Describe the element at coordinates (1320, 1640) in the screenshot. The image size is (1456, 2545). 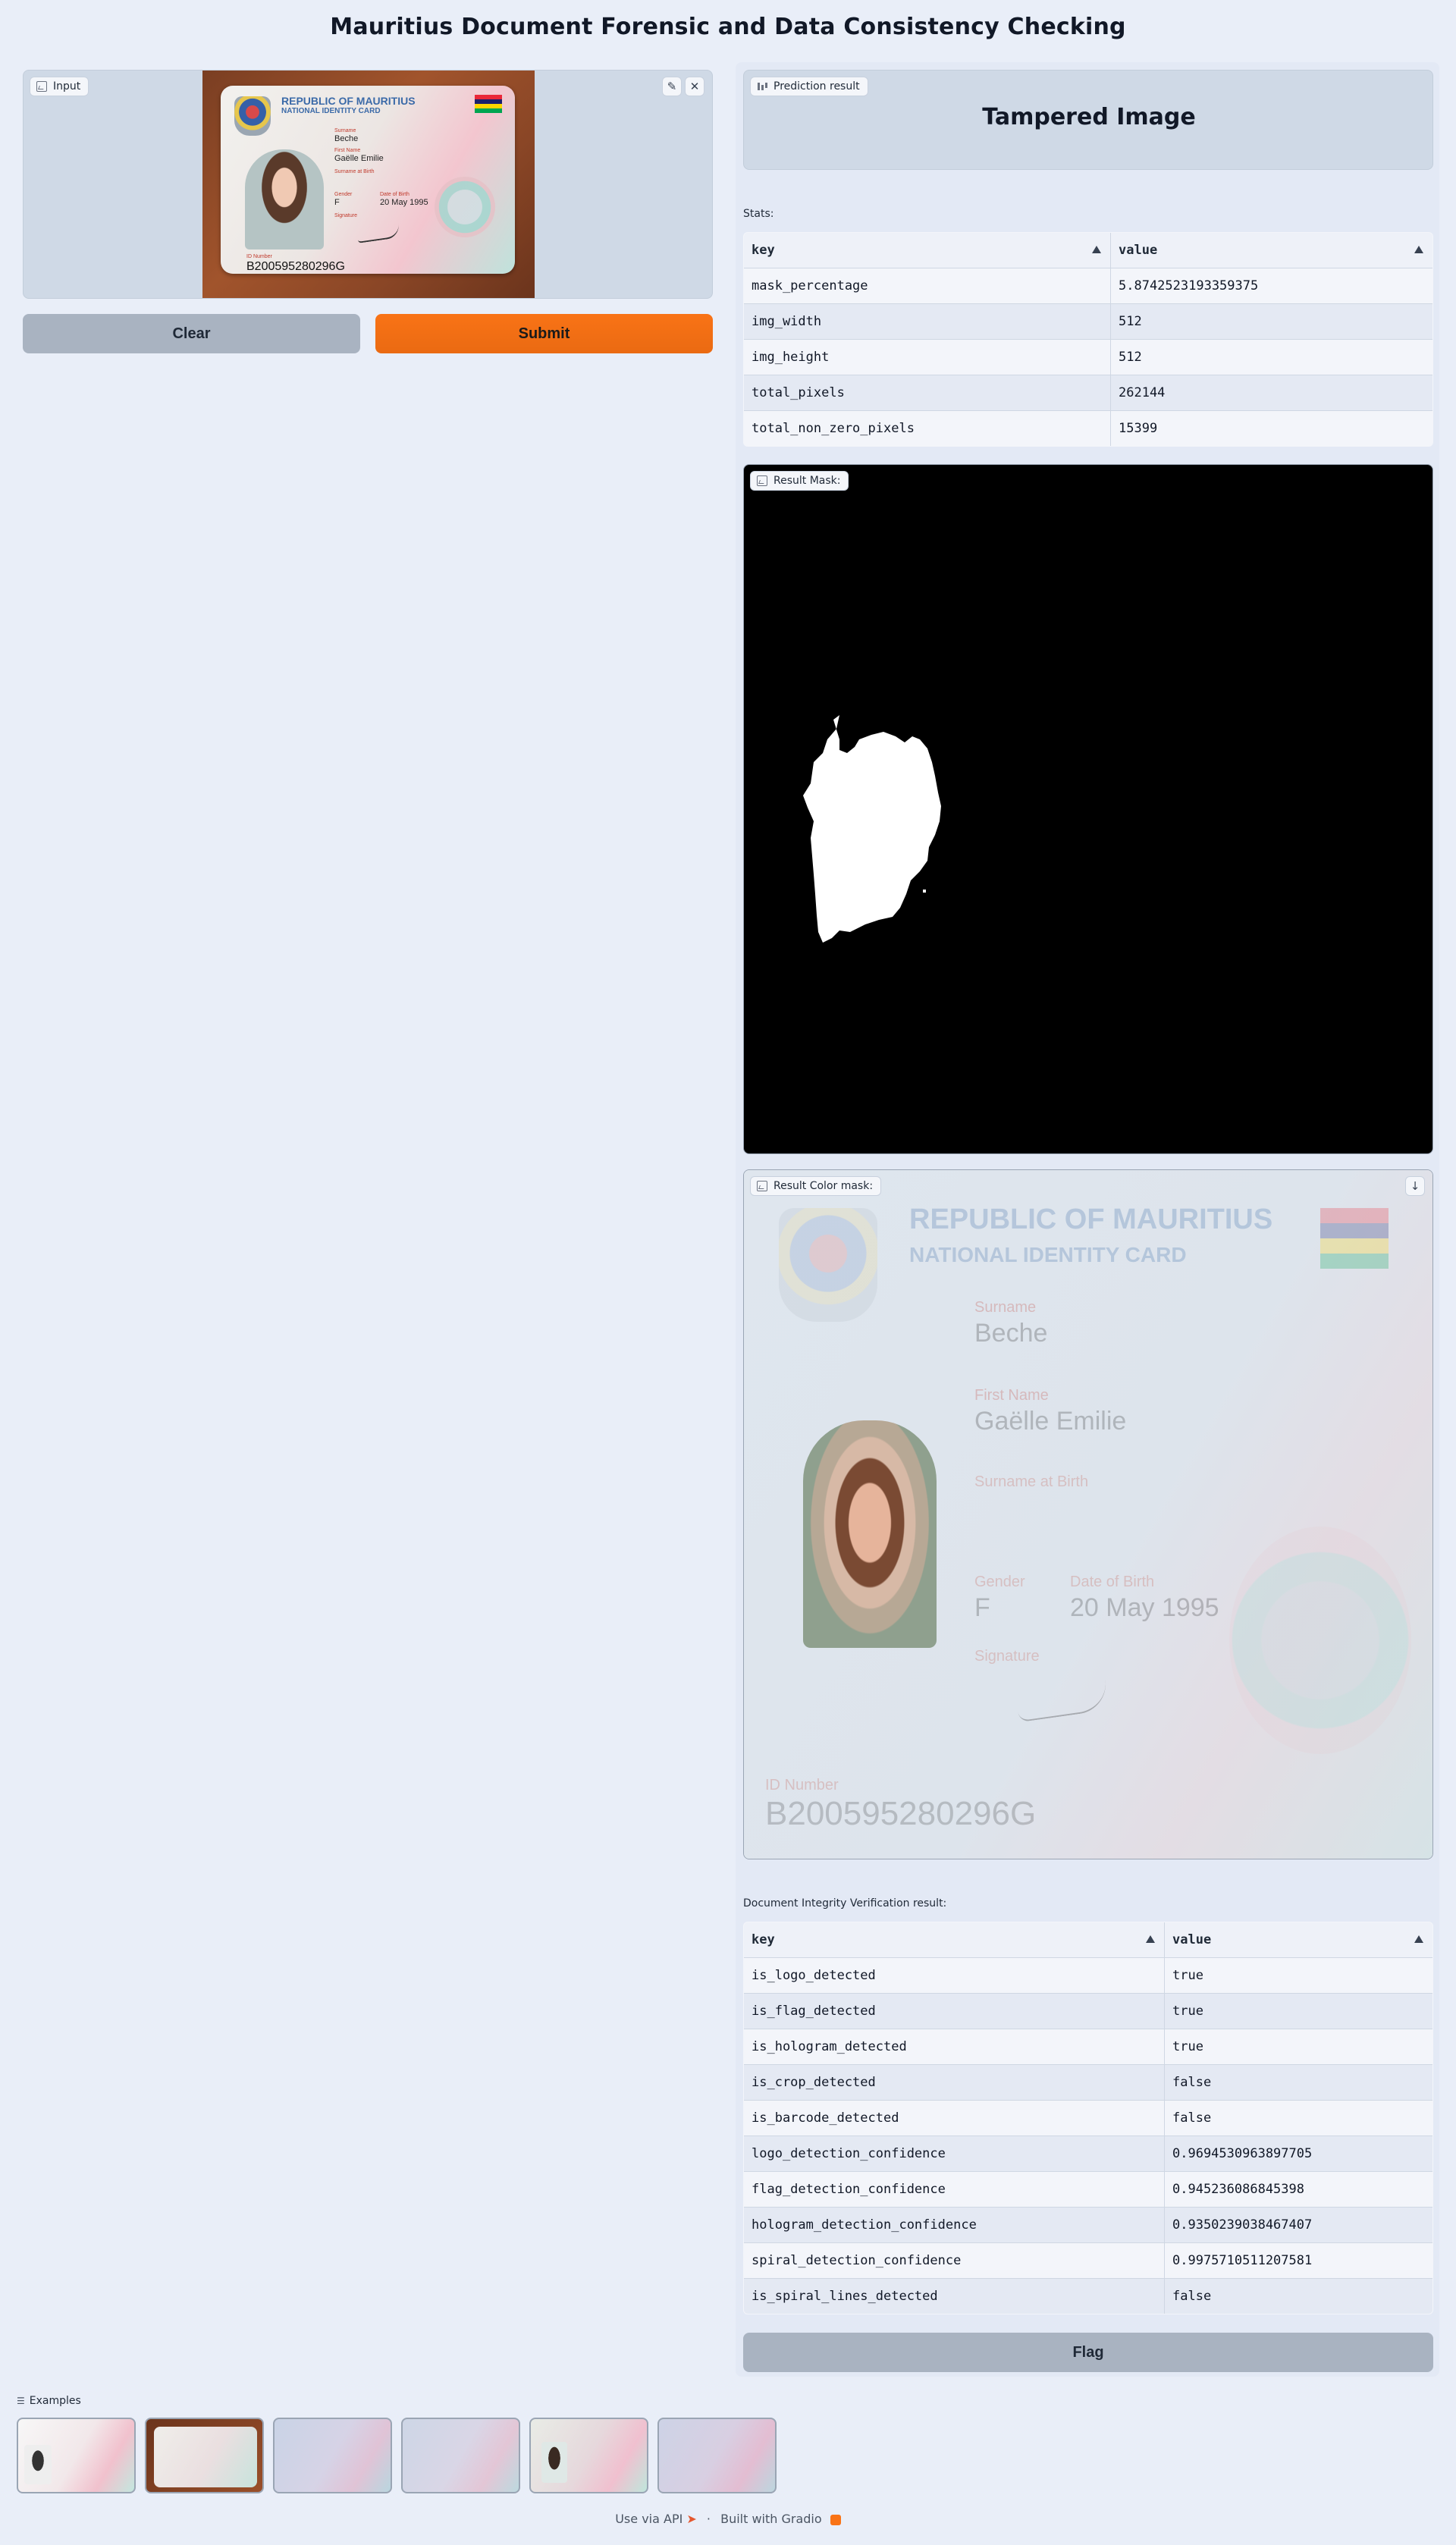
I see `faded-hologram` at that location.